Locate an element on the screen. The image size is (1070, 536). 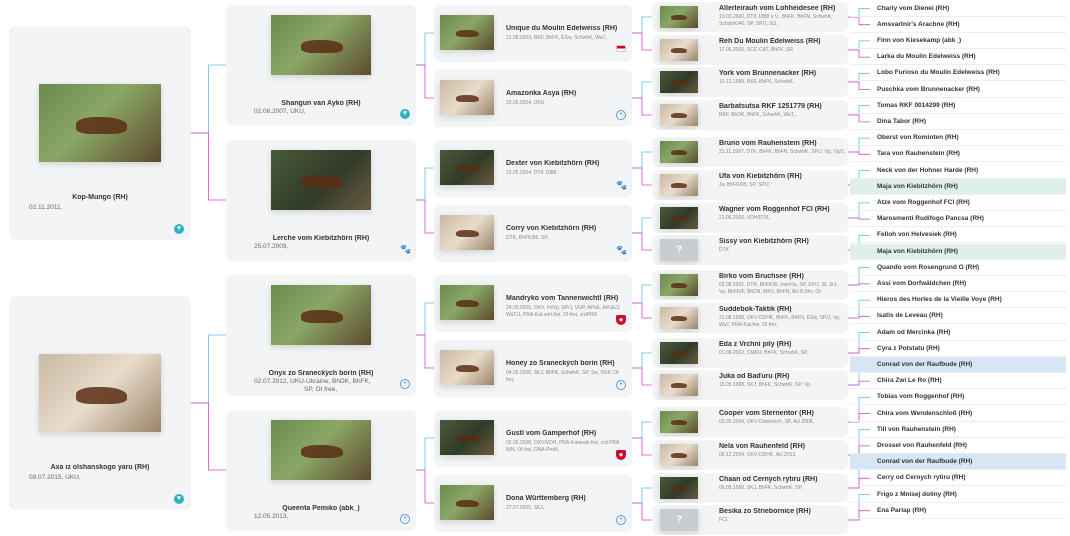
gen4-card: Sissy von Kiebitzhörn (RH) DTK is located at coordinates (750, 250).